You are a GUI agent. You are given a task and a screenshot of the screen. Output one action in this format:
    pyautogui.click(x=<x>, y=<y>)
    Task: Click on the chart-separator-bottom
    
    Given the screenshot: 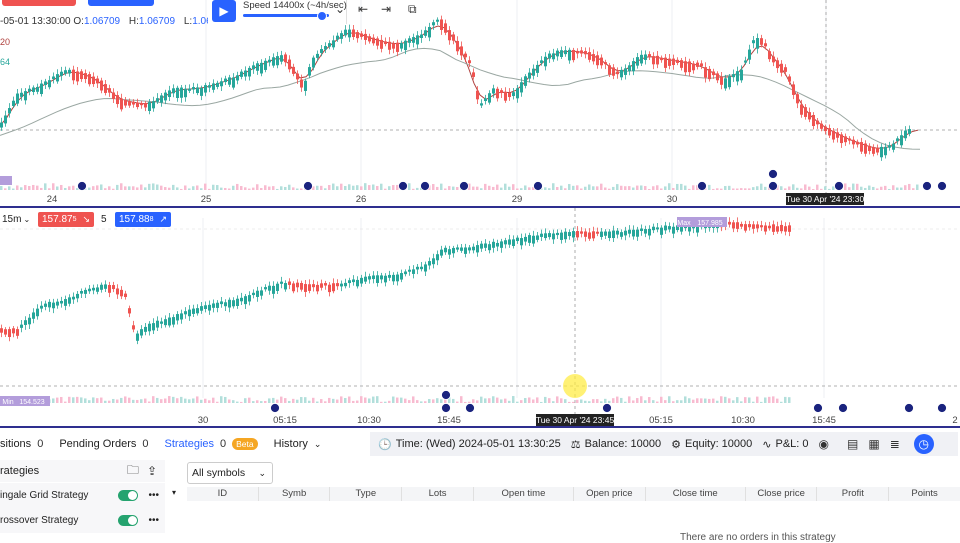 What is the action you would take?
    pyautogui.click(x=480, y=427)
    